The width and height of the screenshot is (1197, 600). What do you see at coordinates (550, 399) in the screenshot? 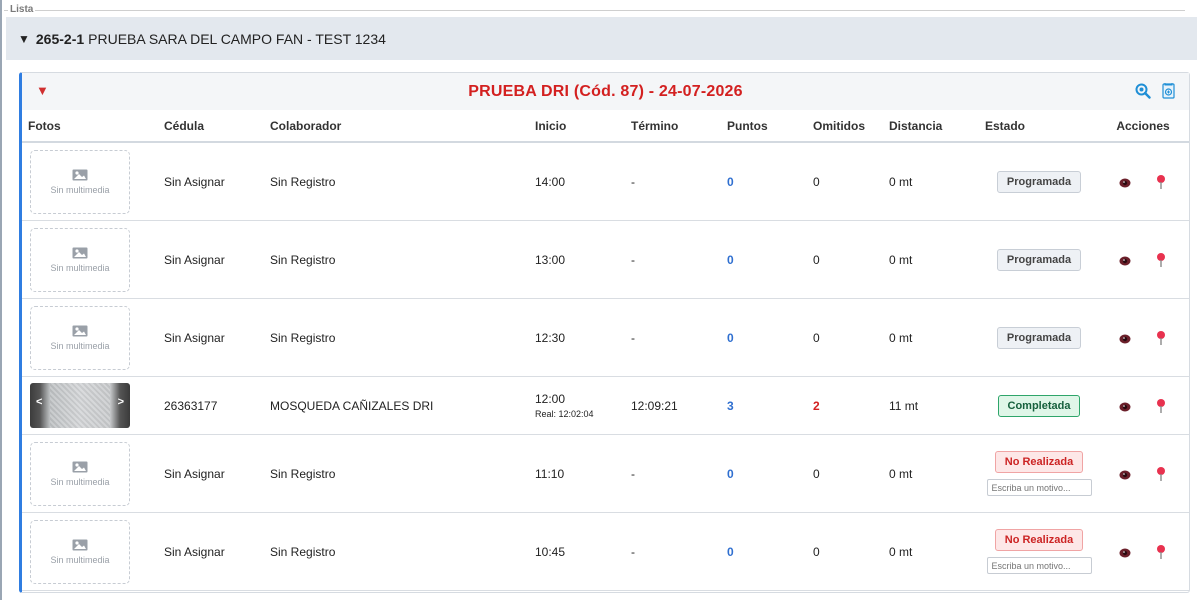
I see `inicio-time: 12:00` at bounding box center [550, 399].